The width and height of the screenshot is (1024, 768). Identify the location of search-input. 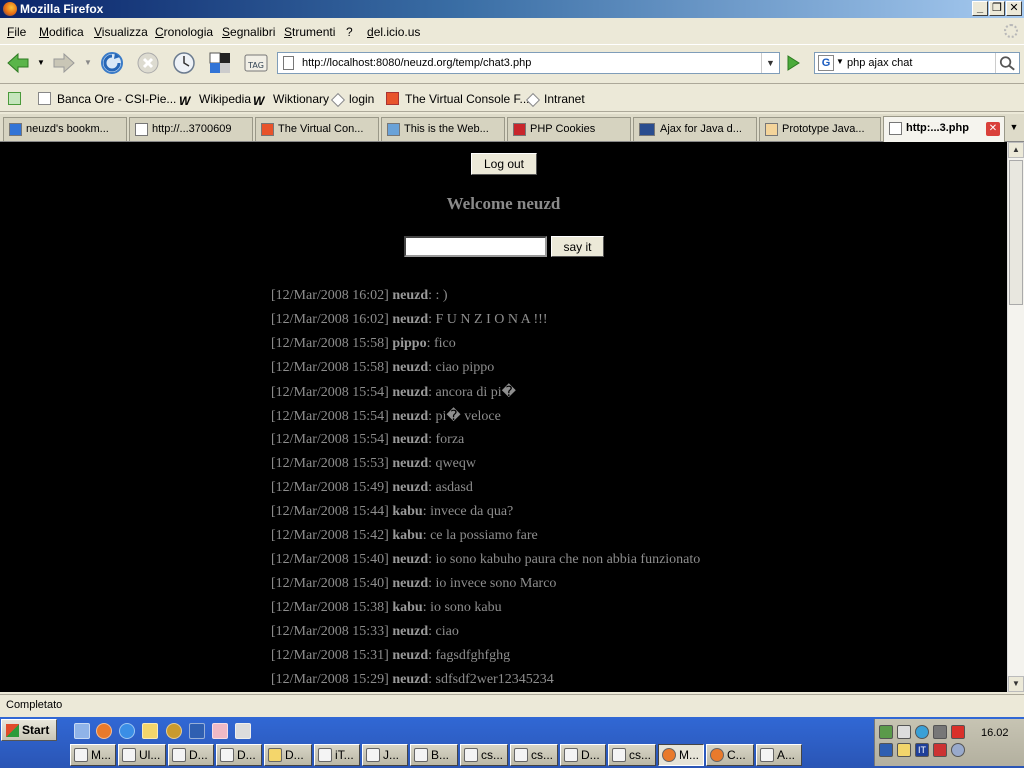
(919, 63).